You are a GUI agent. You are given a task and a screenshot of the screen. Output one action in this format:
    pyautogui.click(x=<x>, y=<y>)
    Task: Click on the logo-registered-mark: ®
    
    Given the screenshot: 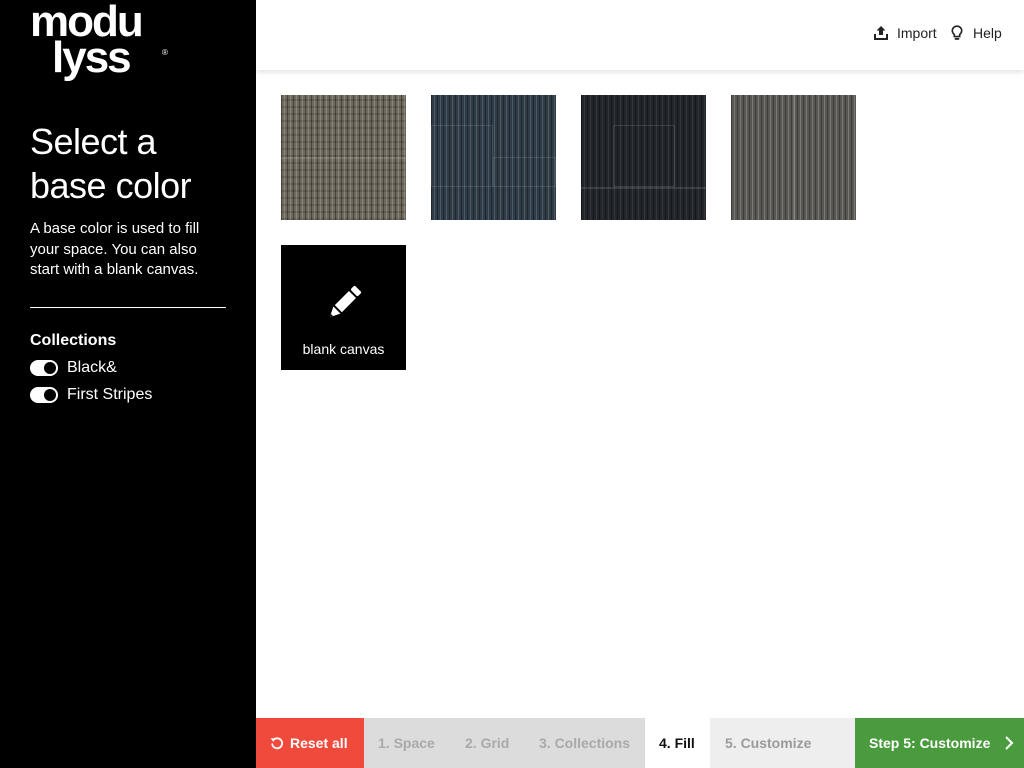 What is the action you would take?
    pyautogui.click(x=165, y=52)
    